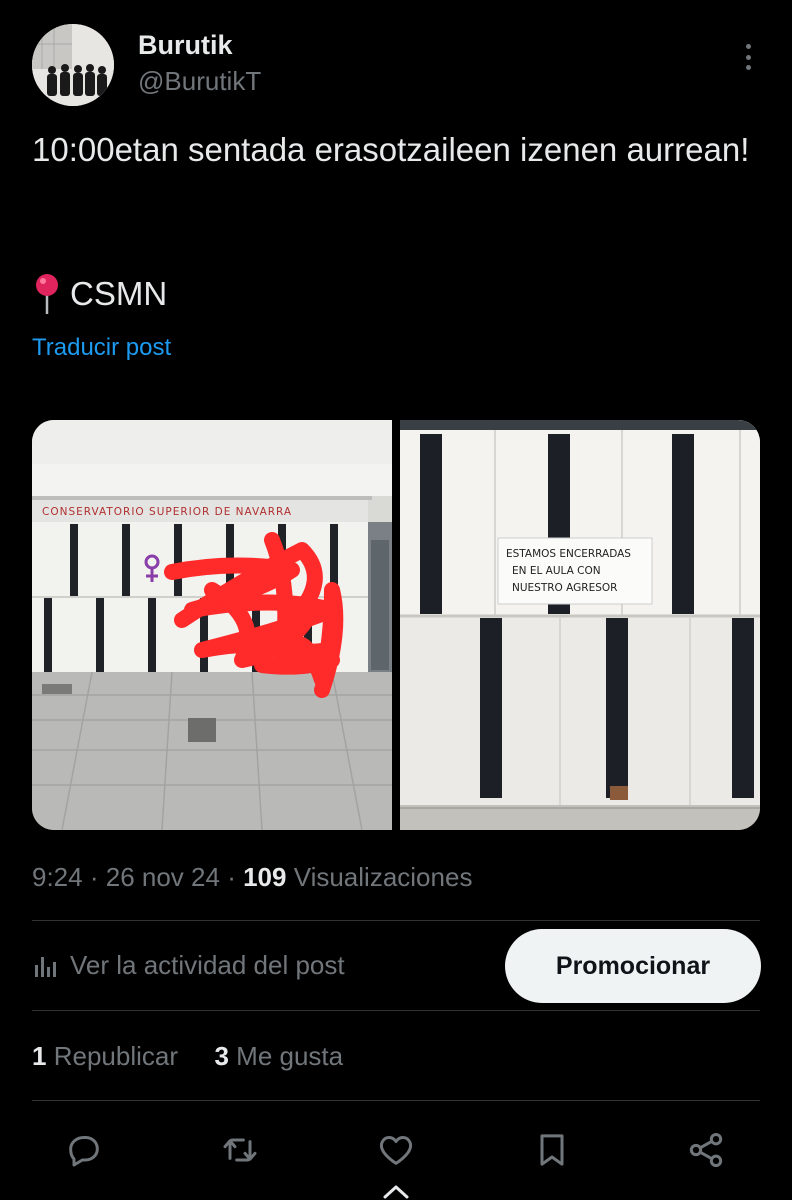 The width and height of the screenshot is (792, 1200). Describe the element at coordinates (221, 1056) in the screenshot. I see `likes-count: 3` at that location.